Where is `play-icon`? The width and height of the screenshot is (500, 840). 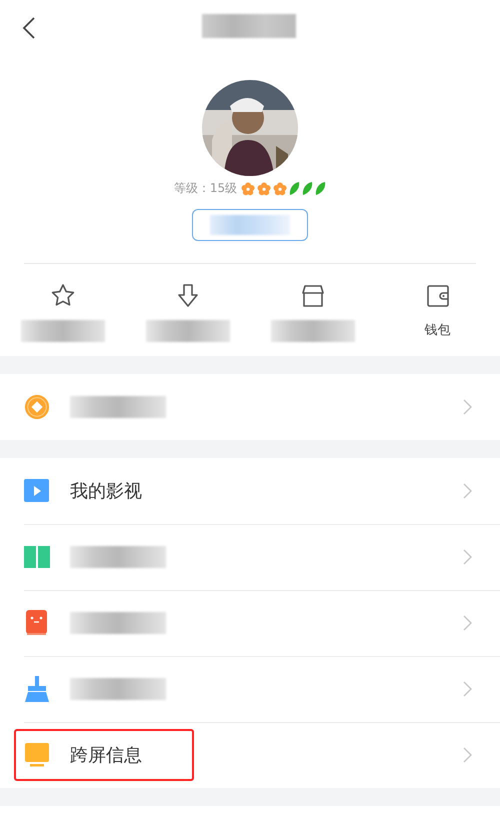
play-icon is located at coordinates (37, 491).